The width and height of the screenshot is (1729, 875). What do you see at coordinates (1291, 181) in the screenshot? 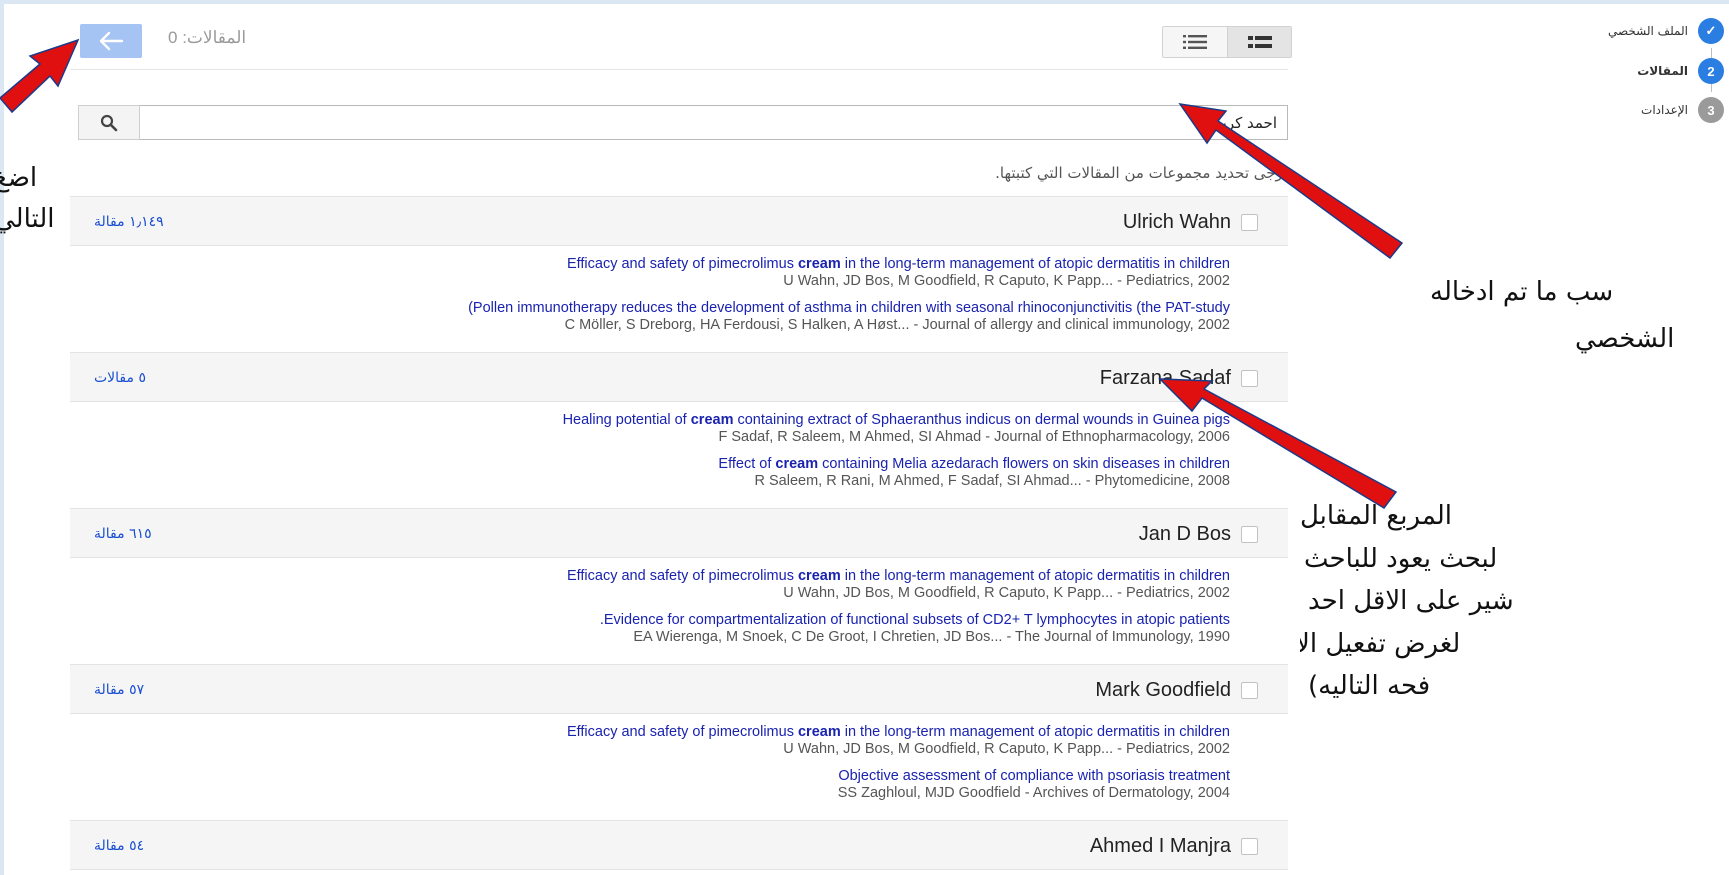
I see `arrow-to-search-input` at bounding box center [1291, 181].